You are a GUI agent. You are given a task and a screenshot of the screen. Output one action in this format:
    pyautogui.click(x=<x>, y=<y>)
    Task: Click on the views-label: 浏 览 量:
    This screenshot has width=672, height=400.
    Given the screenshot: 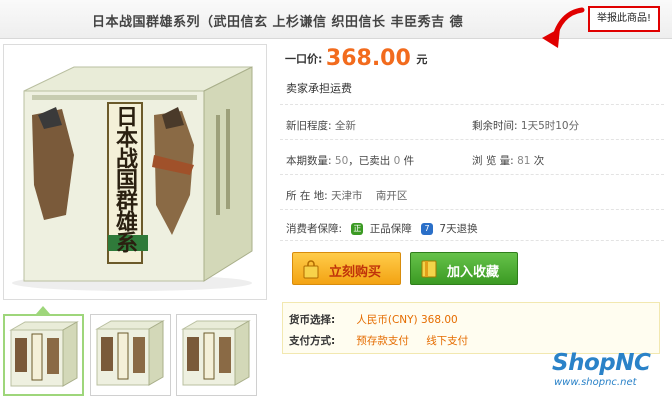 What is the action you would take?
    pyautogui.click(x=493, y=161)
    